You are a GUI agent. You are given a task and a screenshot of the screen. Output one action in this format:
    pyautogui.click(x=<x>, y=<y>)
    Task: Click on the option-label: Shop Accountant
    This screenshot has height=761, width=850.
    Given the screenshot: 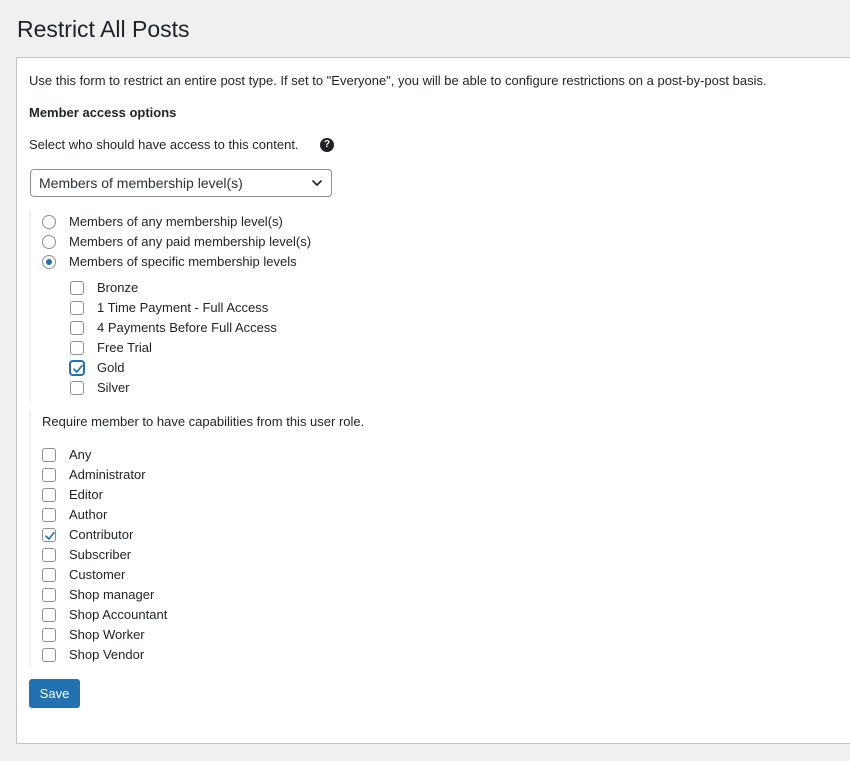 What is the action you would take?
    pyautogui.click(x=118, y=614)
    